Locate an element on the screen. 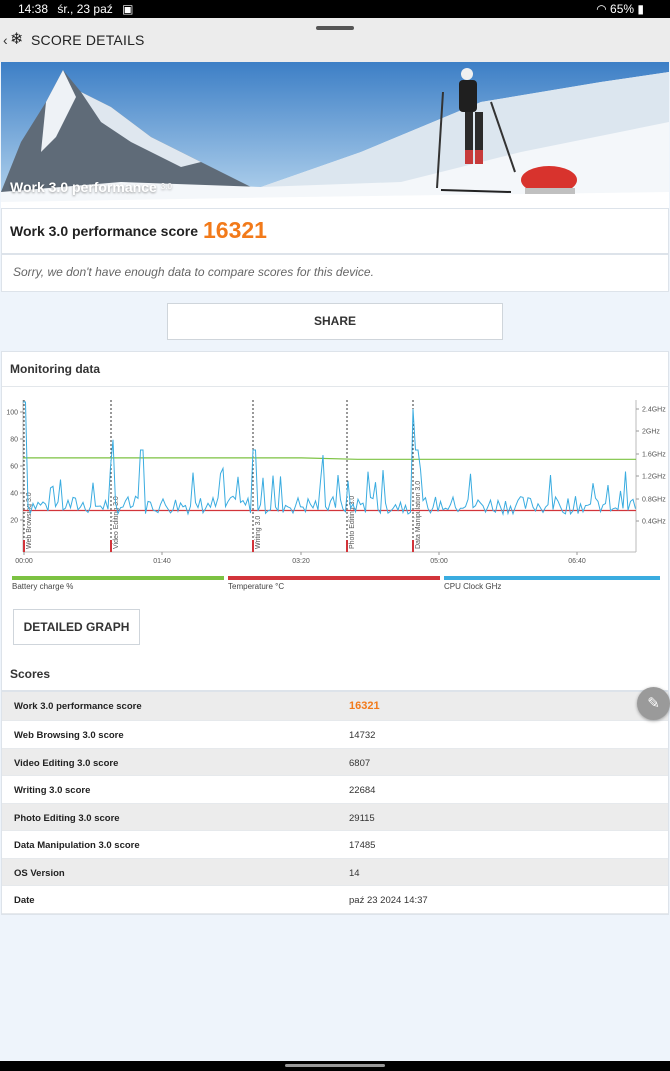 The height and width of the screenshot is (1071, 670). status-time: 14:38 is located at coordinates (33, 9).